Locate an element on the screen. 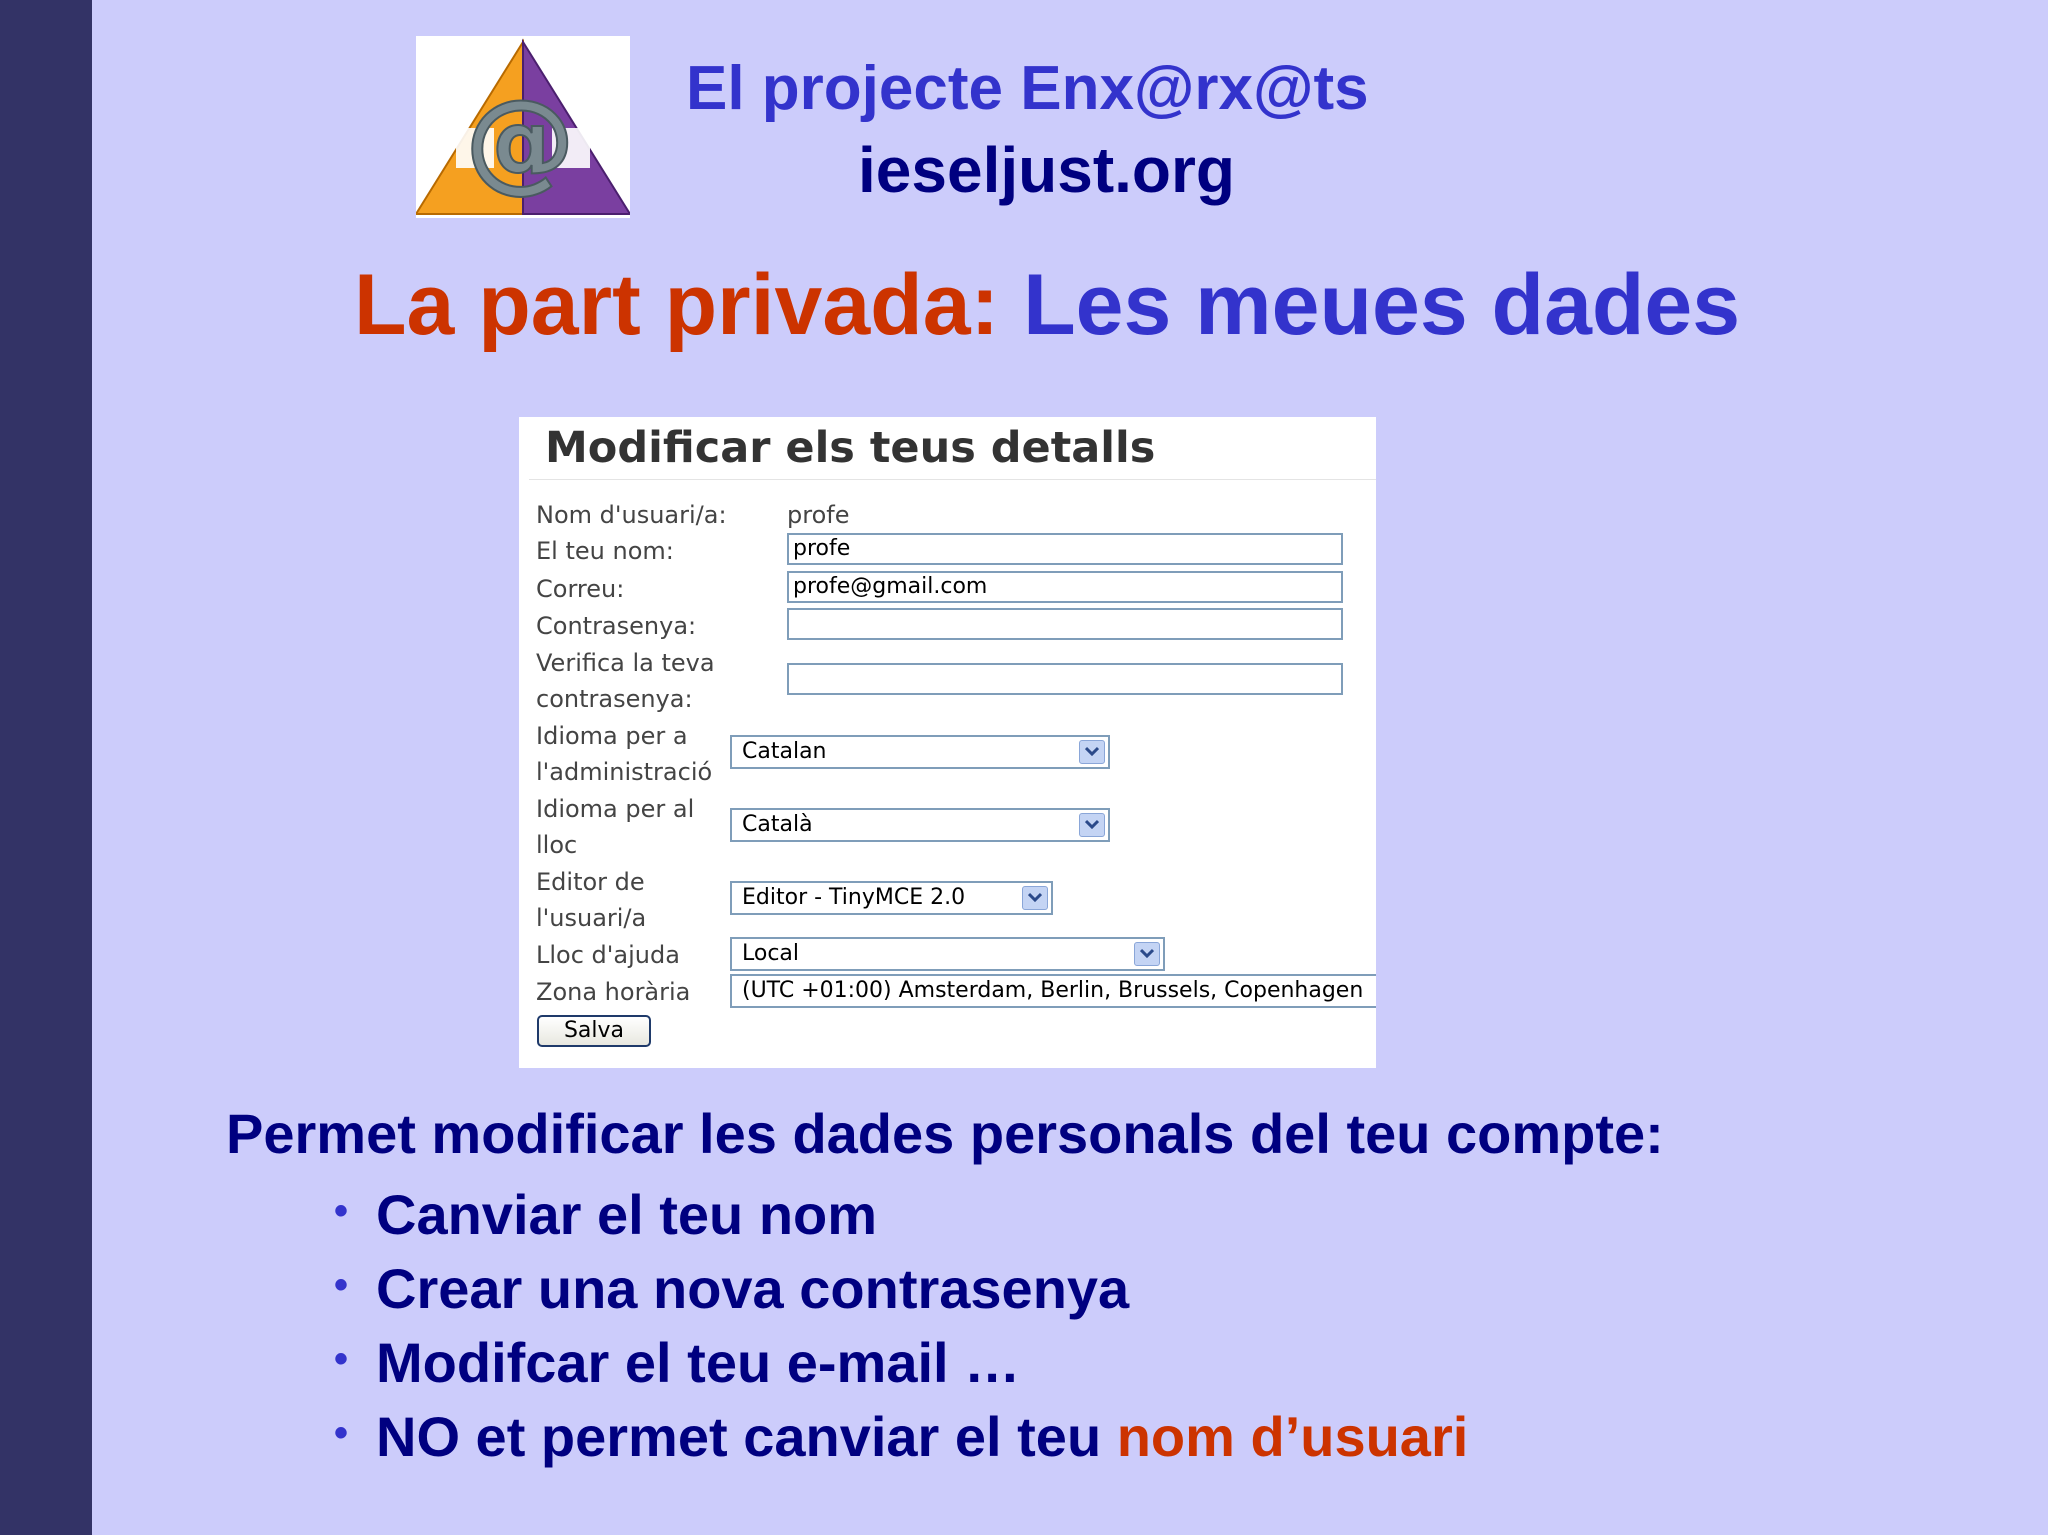 The image size is (2048, 1535). slide-title-part1: La part privada: is located at coordinates (677, 305).